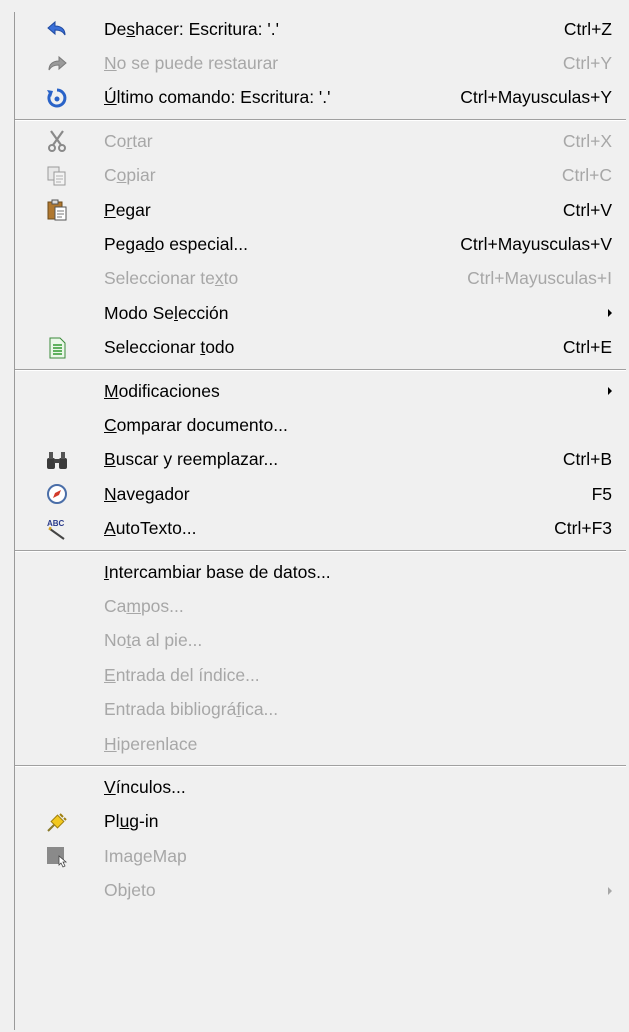 The width and height of the screenshot is (629, 1032). What do you see at coordinates (57, 856) in the screenshot?
I see `imagemap-icon` at bounding box center [57, 856].